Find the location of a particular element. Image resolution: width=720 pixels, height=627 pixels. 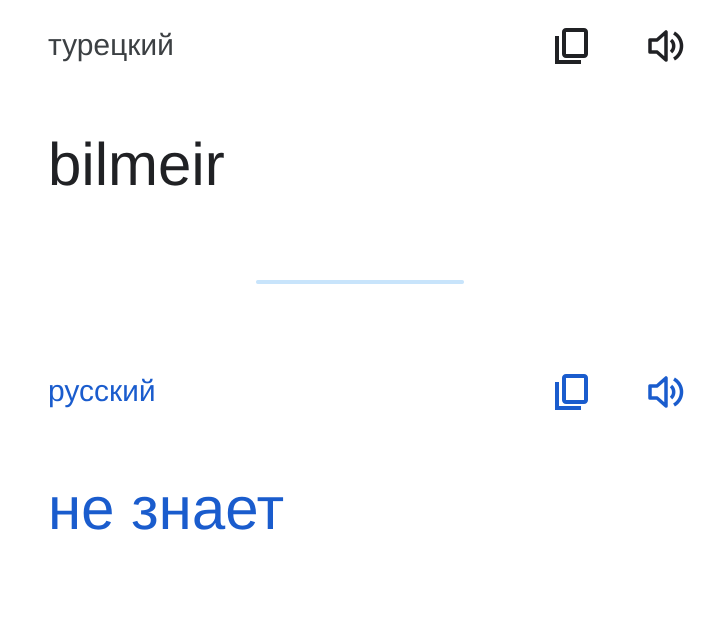

source-text: bilmeir is located at coordinates (137, 165).